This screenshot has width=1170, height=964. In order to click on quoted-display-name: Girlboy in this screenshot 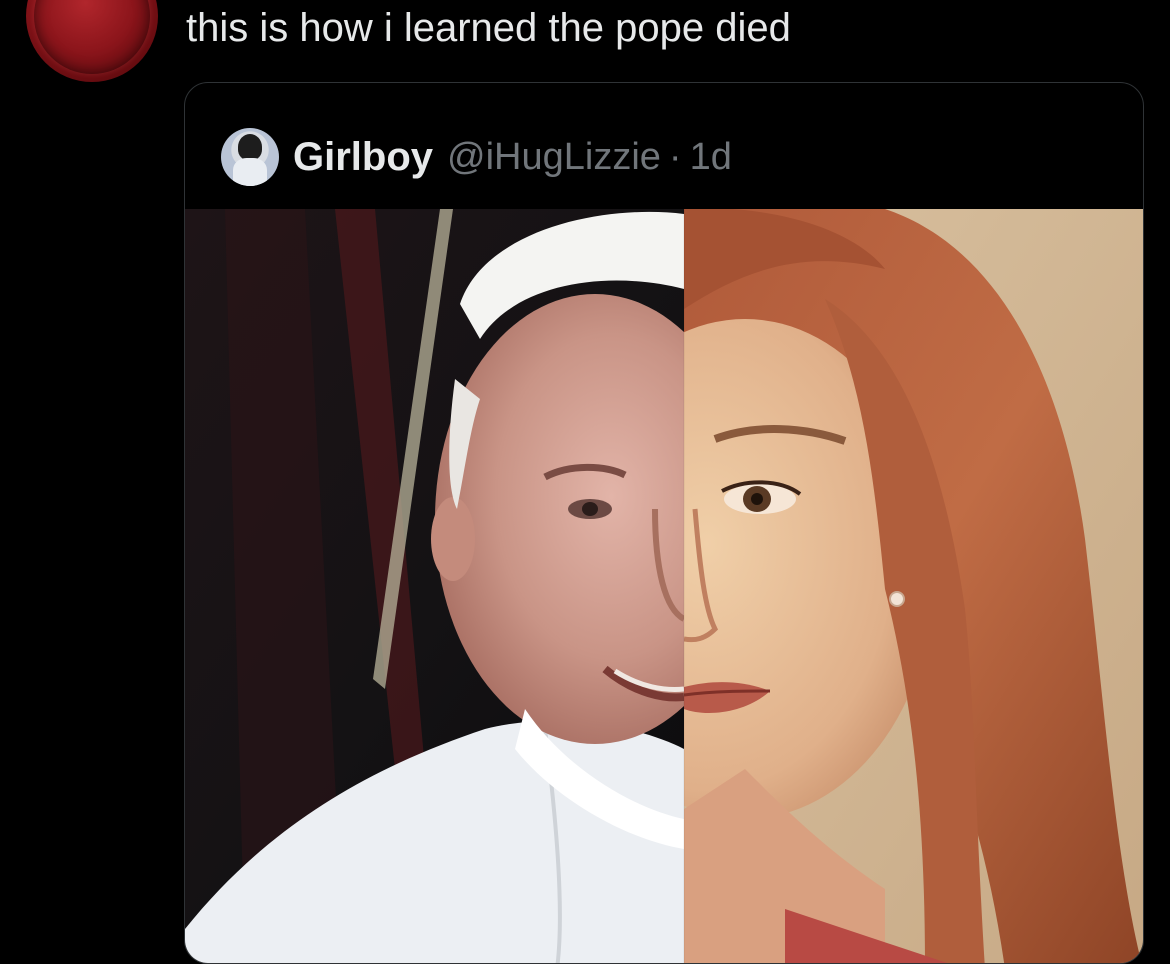, I will do `click(363, 157)`.